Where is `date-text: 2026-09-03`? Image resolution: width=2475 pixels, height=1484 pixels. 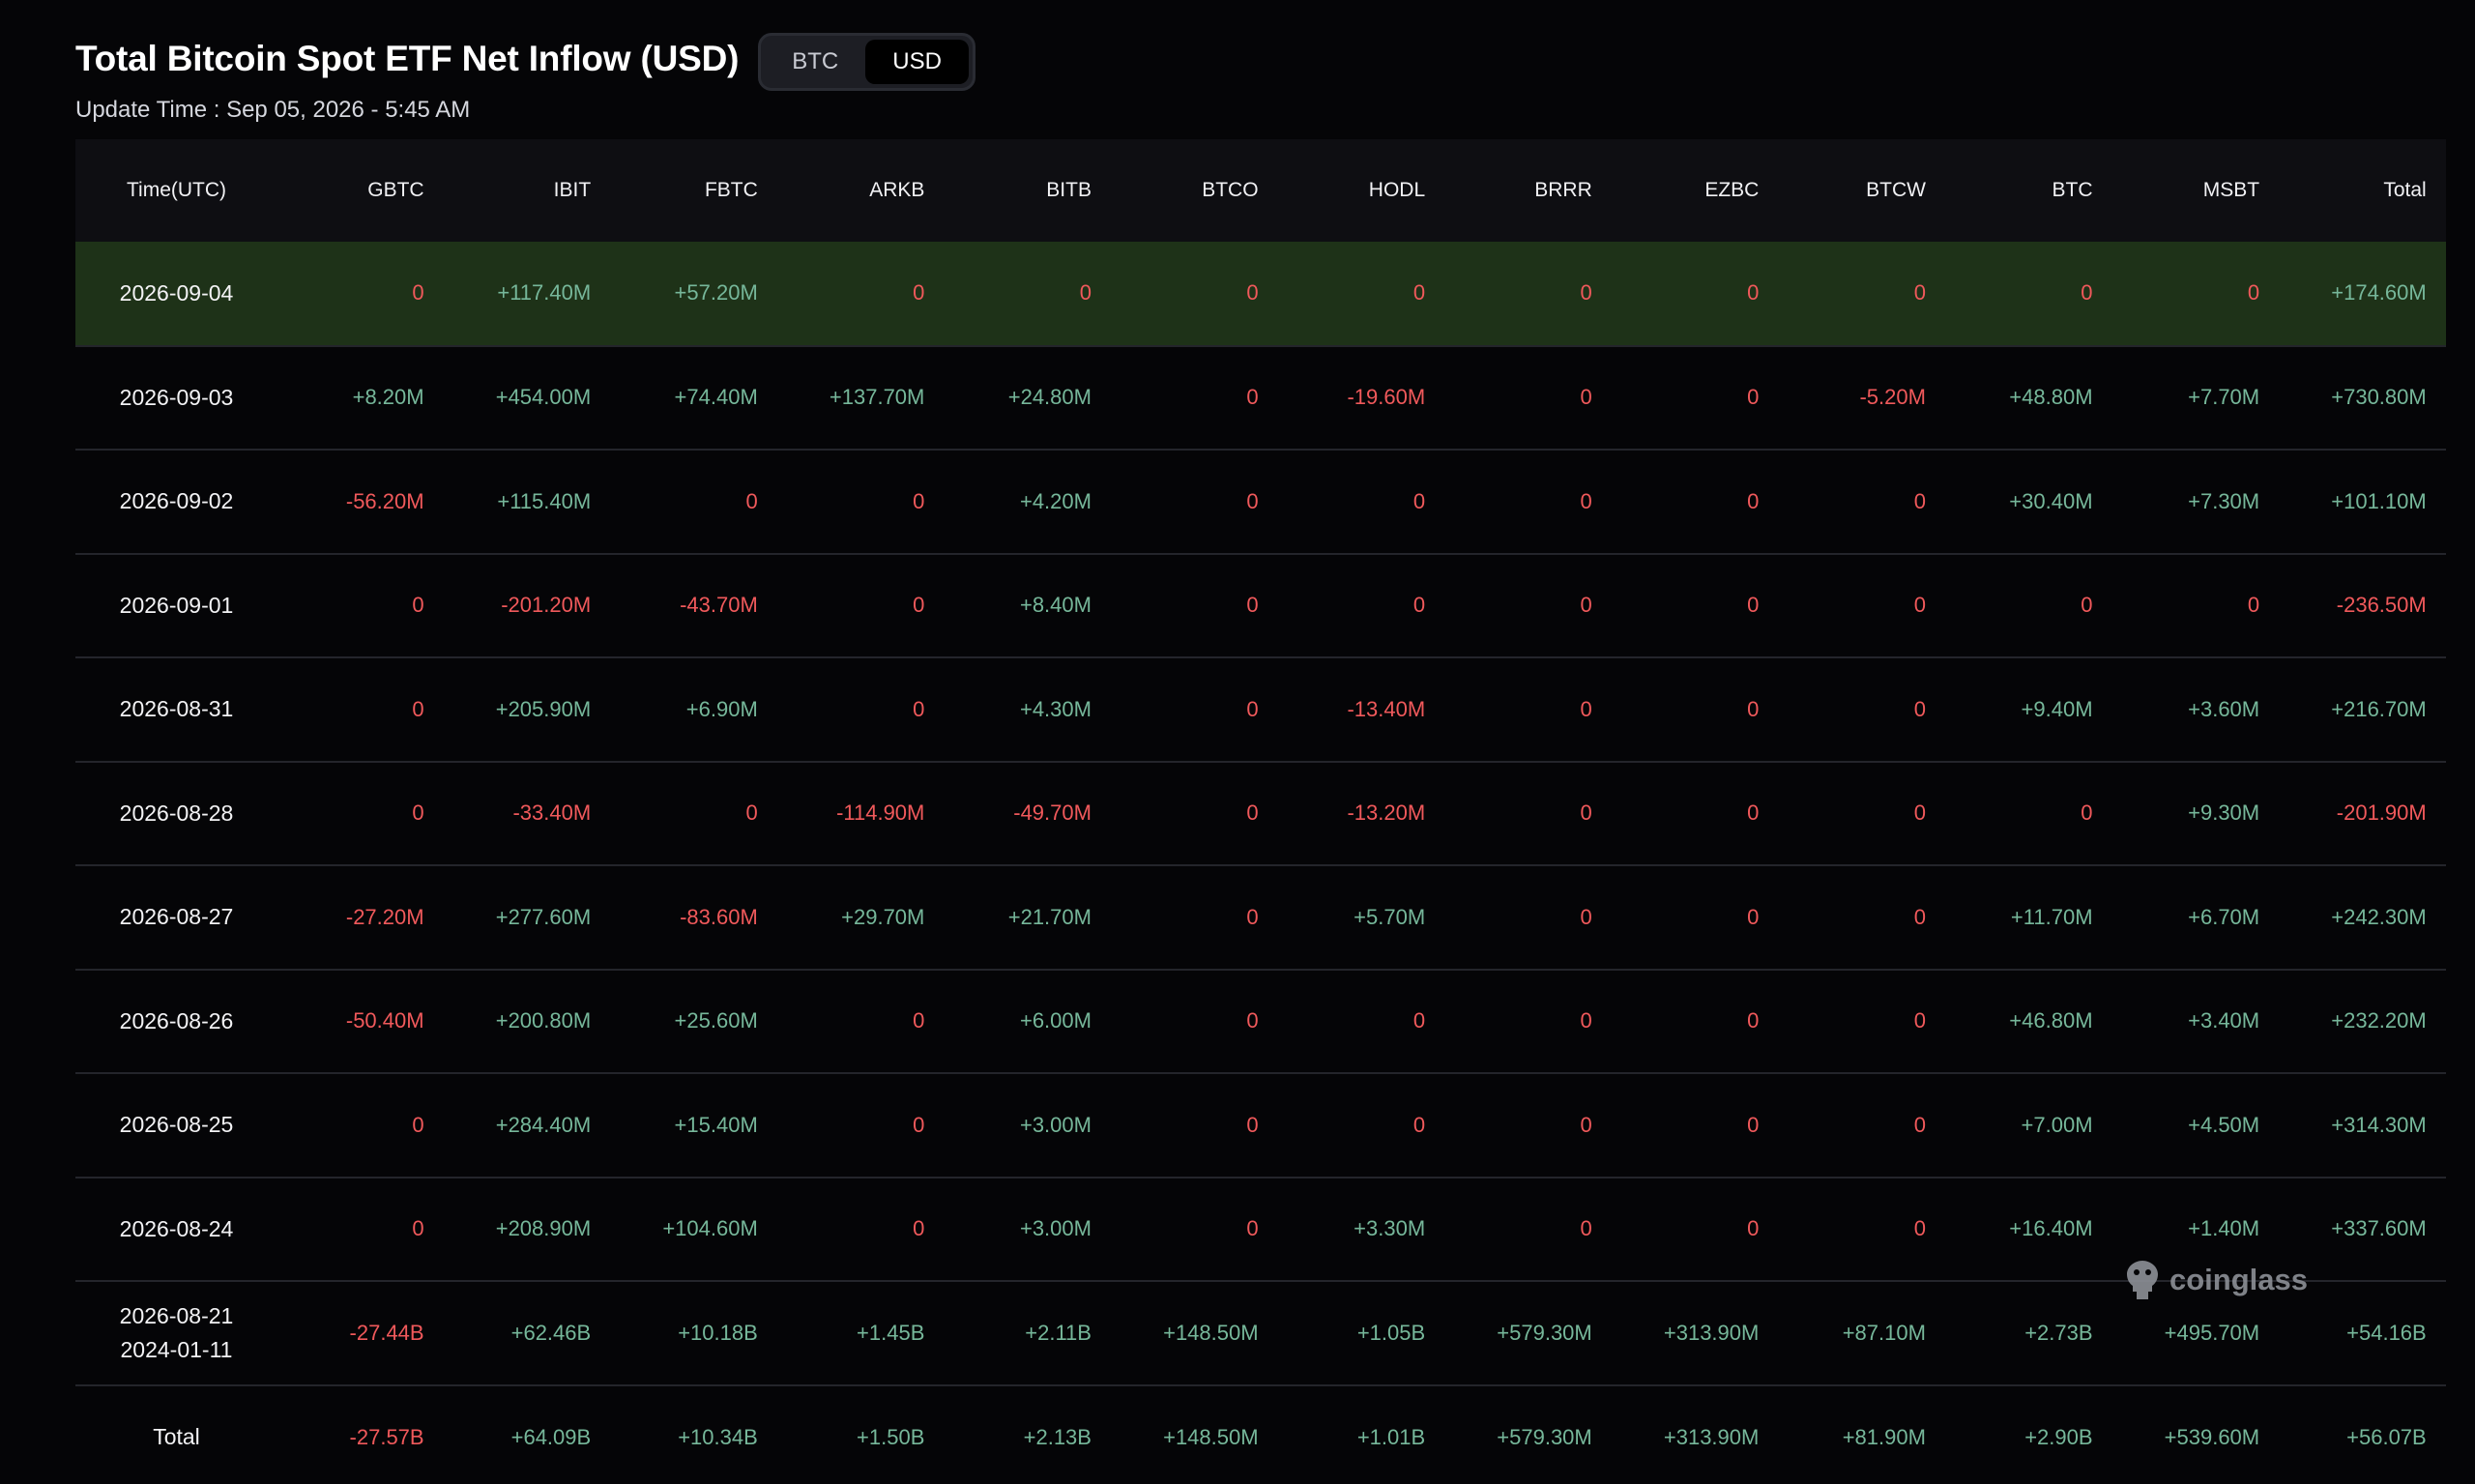
date-text: 2026-09-03 is located at coordinates (176, 397).